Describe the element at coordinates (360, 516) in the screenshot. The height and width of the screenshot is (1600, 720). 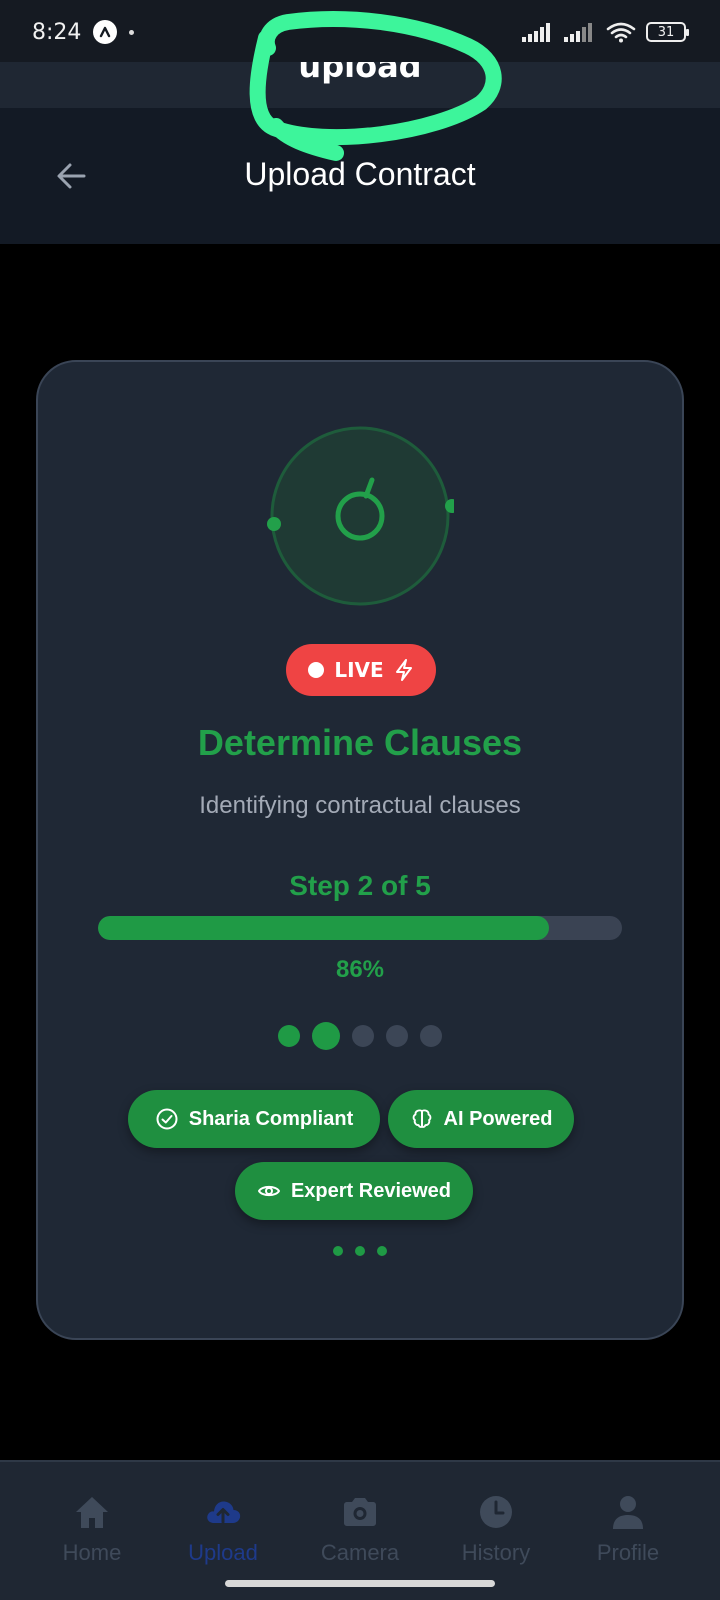
I see `processing-spinner-icon` at that location.